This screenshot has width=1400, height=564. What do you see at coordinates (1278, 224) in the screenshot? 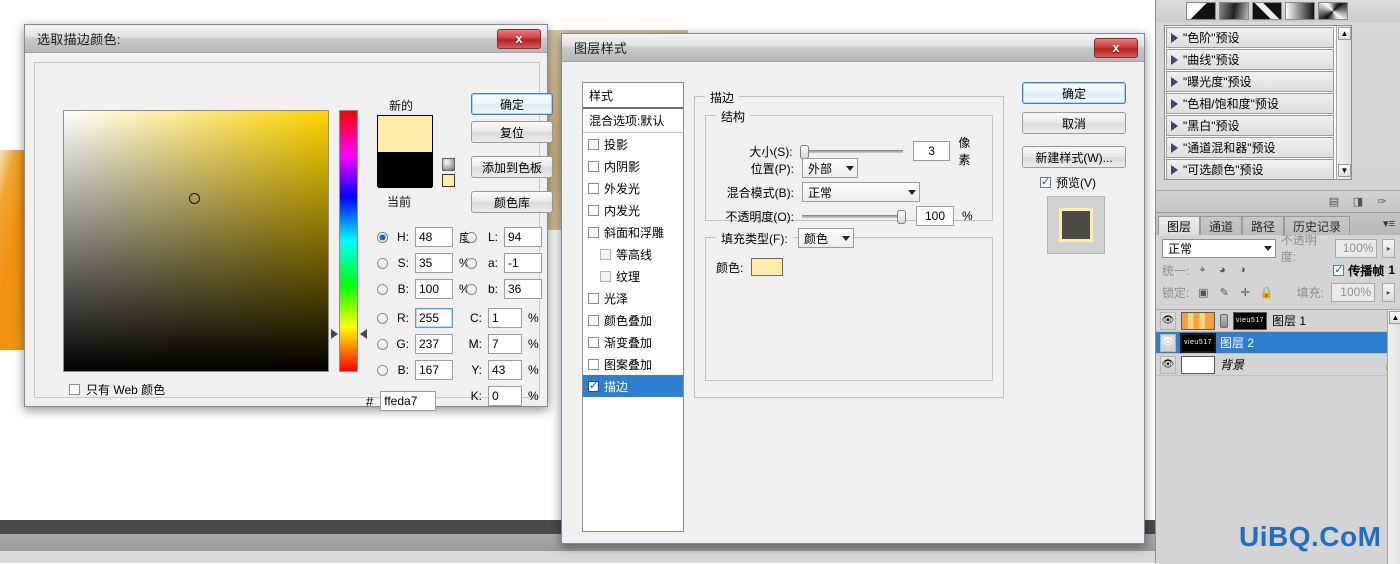
I see `layers-panel-tabs: 图层 通道 路径 历史记录 ▾≡` at bounding box center [1278, 224].